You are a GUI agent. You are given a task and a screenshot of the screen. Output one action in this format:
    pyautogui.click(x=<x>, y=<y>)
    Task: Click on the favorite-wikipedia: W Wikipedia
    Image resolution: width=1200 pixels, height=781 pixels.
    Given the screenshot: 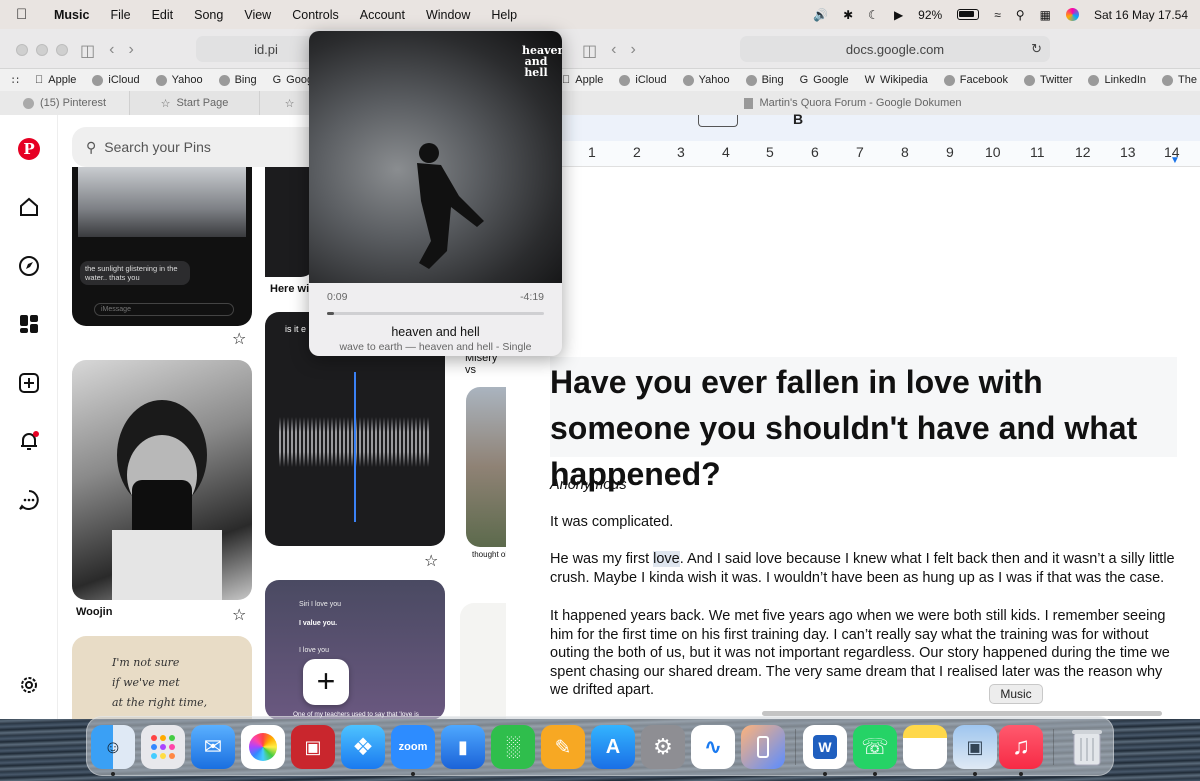 What is the action you would take?
    pyautogui.click(x=896, y=80)
    